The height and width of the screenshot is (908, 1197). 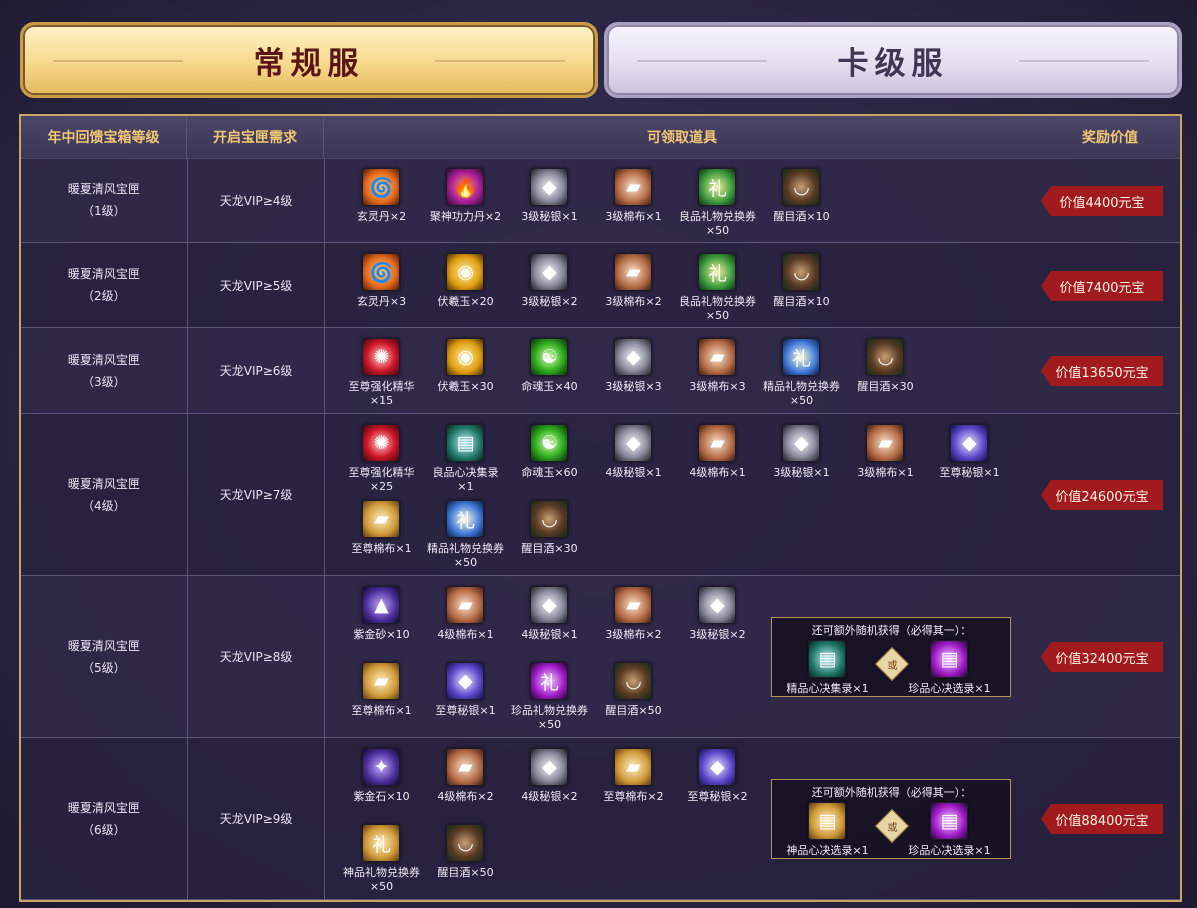 I want to click on item-label: 至尊秘银×2, so click(x=717, y=796).